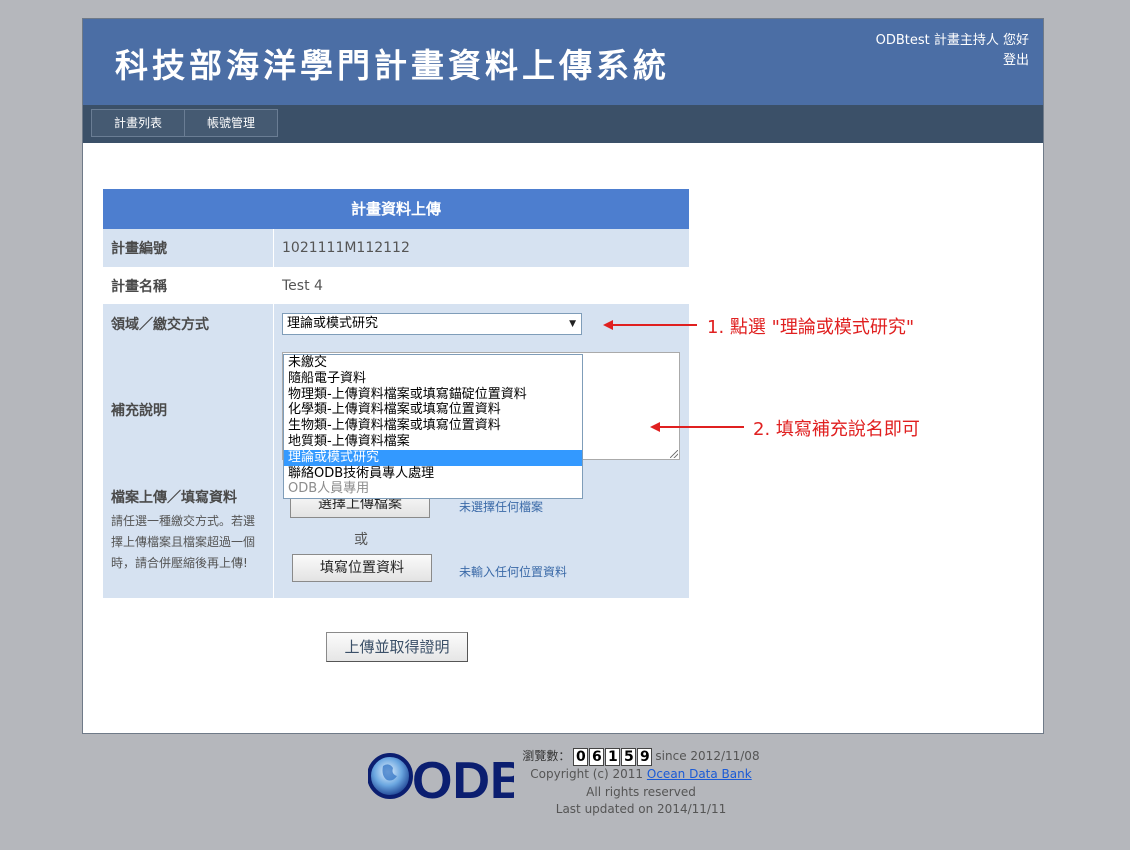  Describe the element at coordinates (183, 542) in the screenshot. I see `upload-note: 請任選一種繳交方式。若選擇上傳檔案且檔案超過一個時，請合併壓縮後再上傳!` at that location.